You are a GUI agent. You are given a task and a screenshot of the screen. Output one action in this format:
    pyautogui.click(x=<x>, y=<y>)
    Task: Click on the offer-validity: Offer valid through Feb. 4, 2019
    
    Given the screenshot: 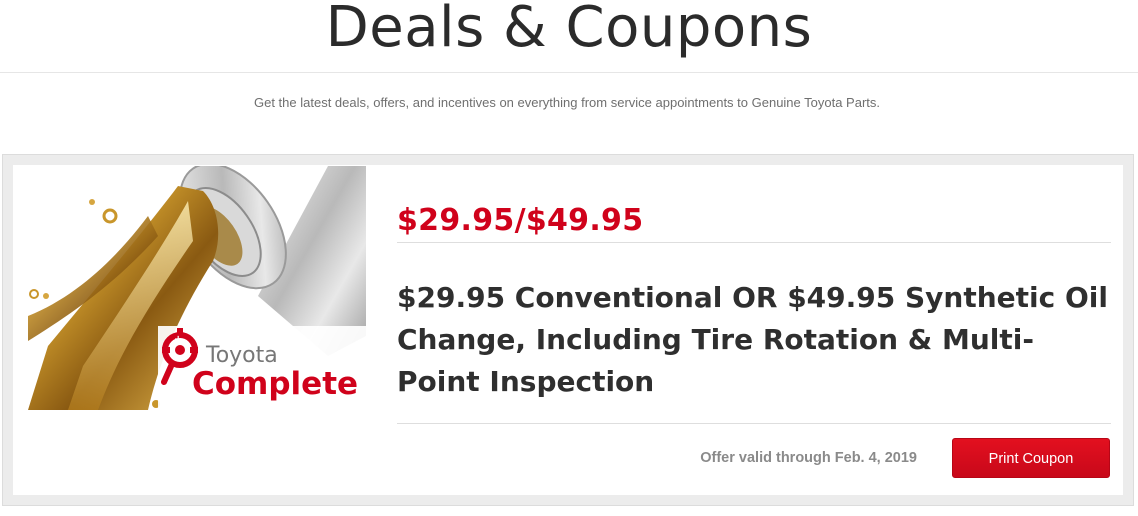 What is the action you would take?
    pyautogui.click(x=808, y=458)
    